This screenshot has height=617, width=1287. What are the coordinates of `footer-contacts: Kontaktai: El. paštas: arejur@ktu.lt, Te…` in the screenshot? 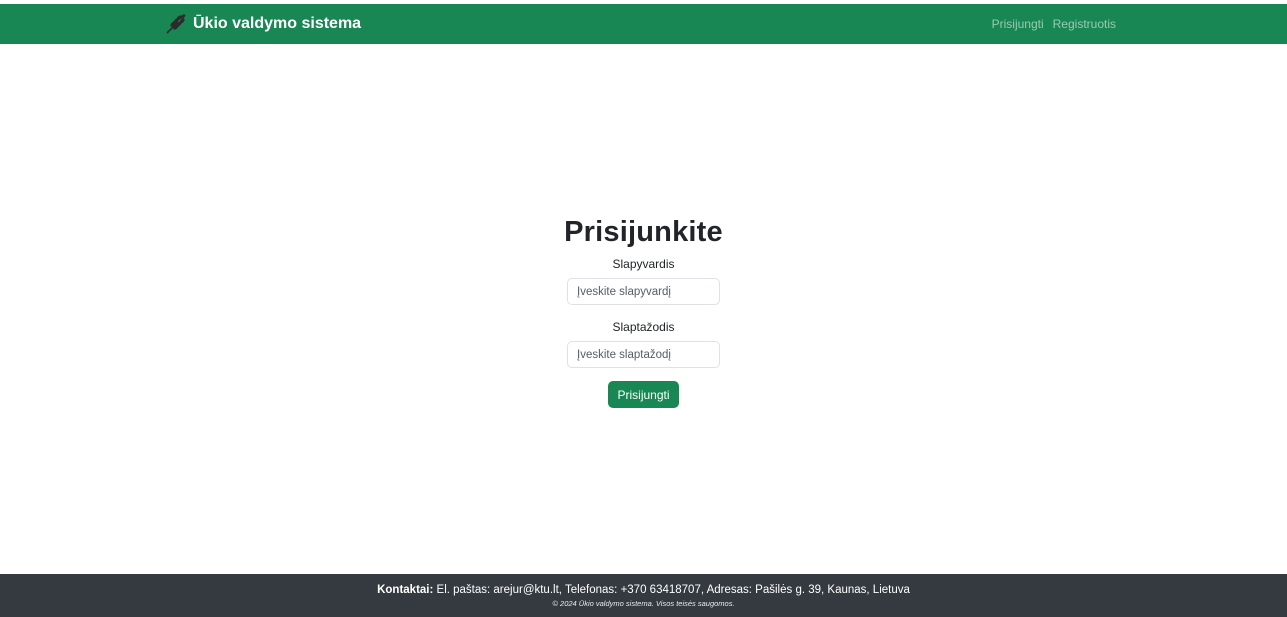 It's located at (643, 590).